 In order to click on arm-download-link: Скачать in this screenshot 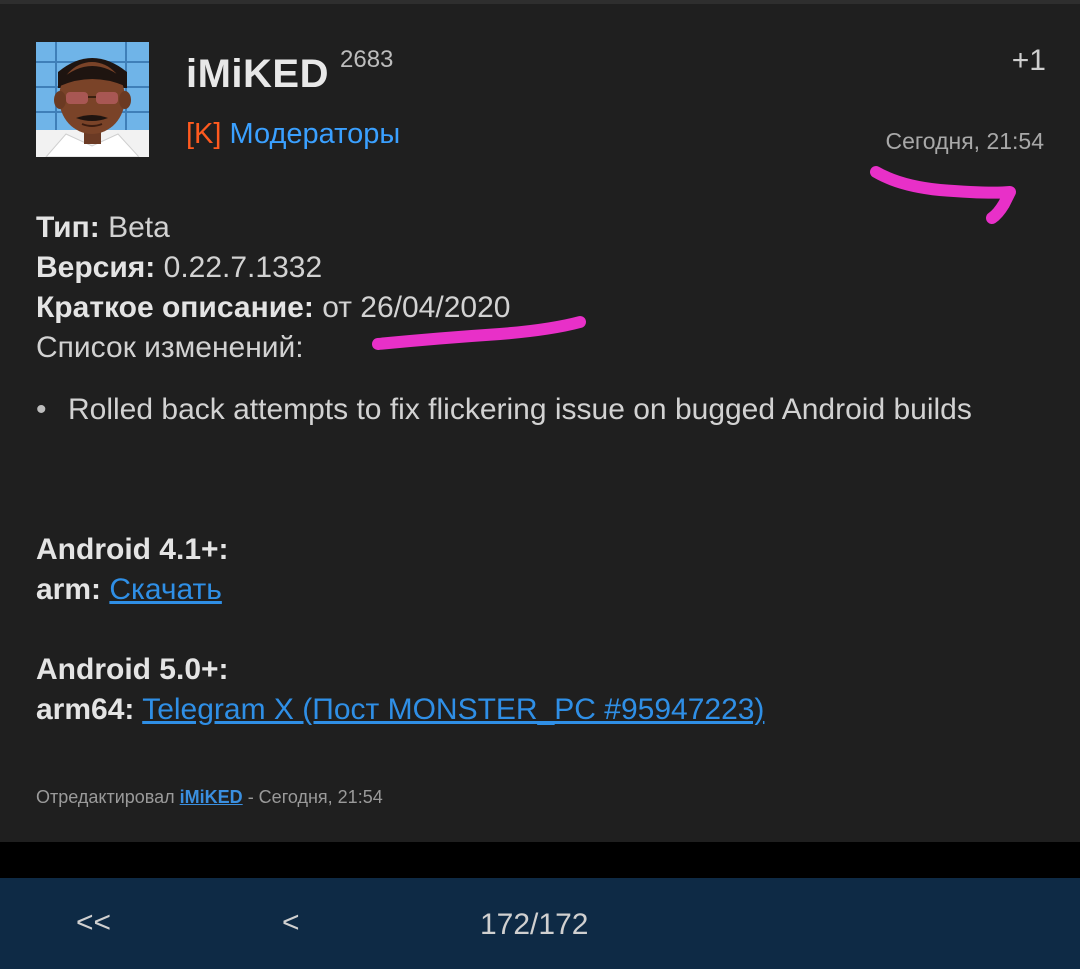, I will do `click(165, 589)`.